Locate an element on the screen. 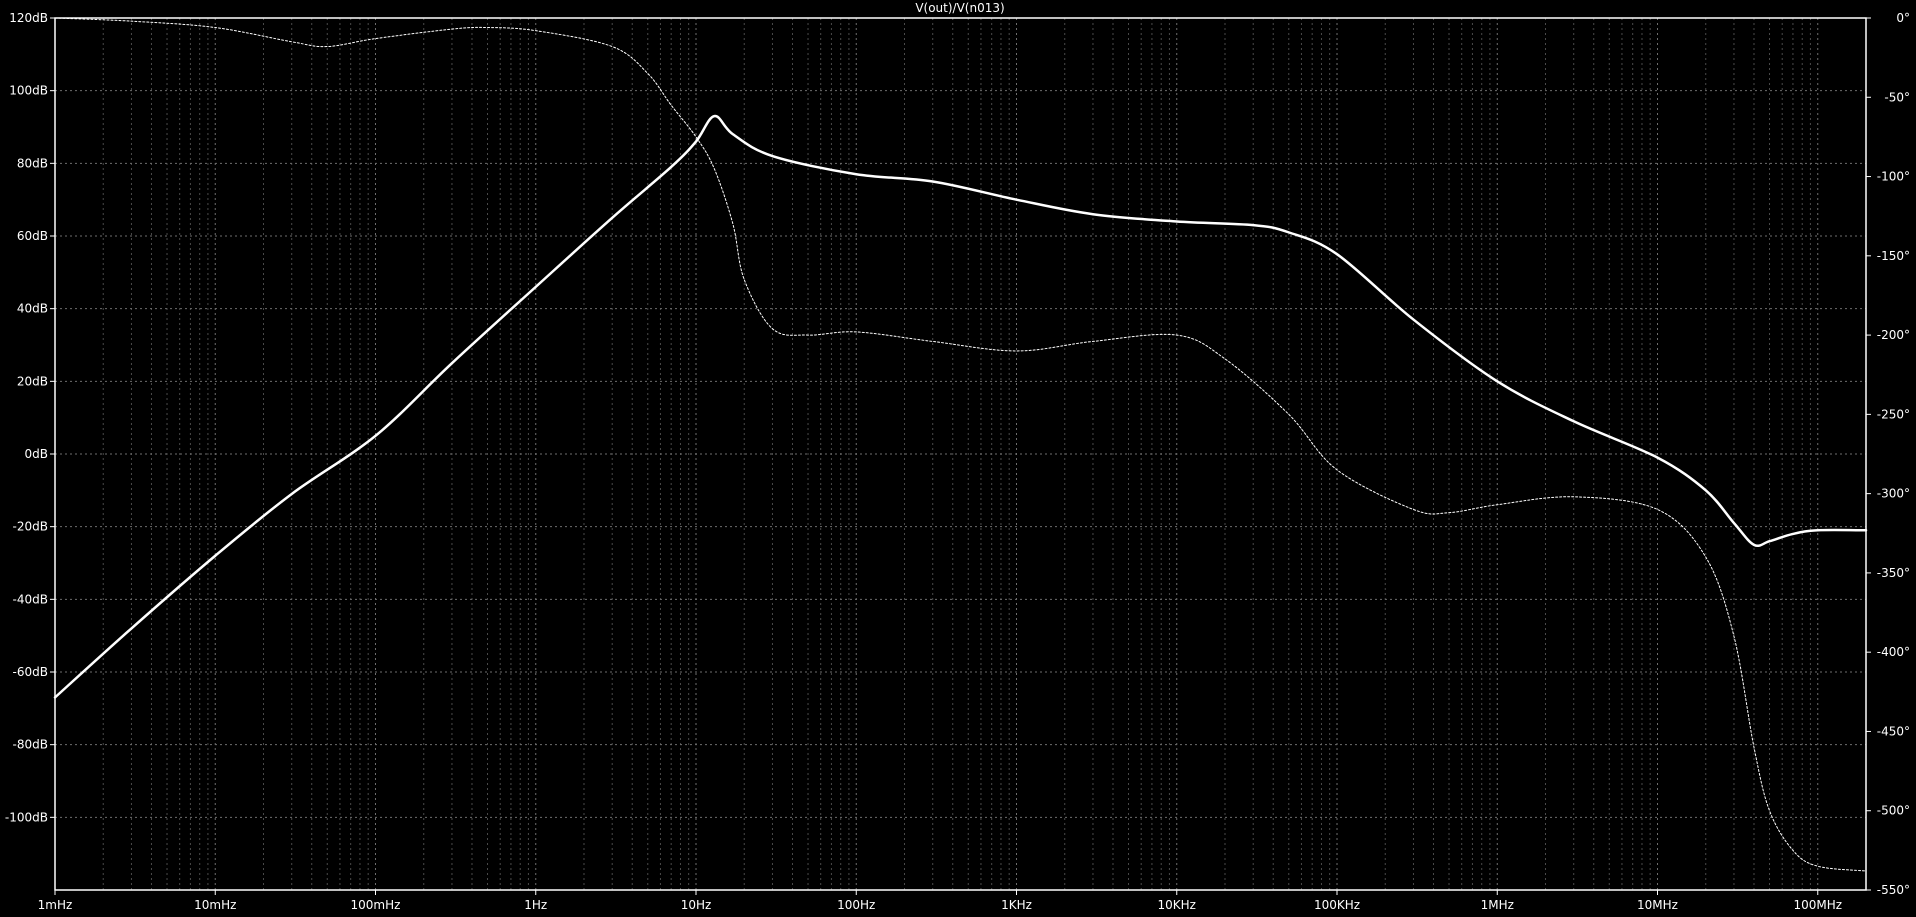  y-tick-label: 40dB is located at coordinates (32, 309).